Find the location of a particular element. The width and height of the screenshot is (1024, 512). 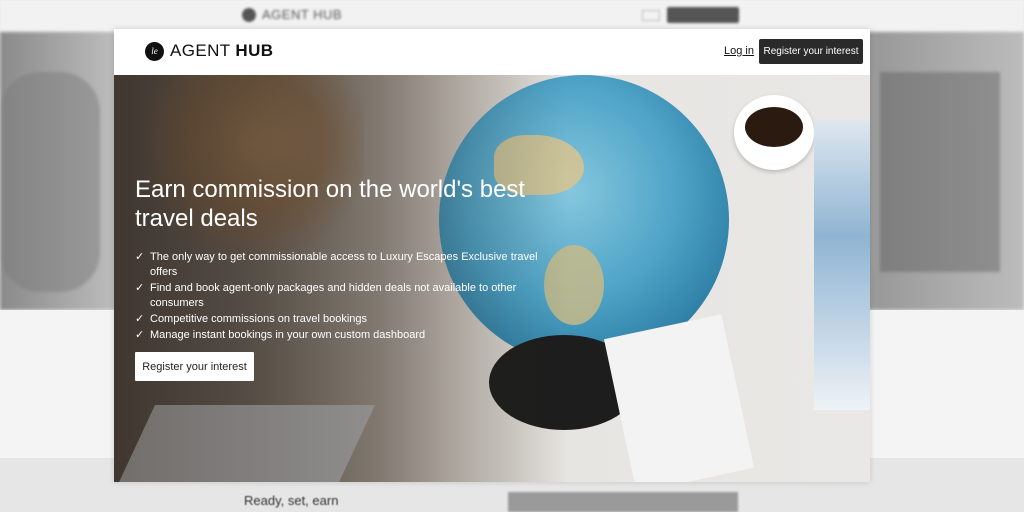

logo-text-bold: HUB is located at coordinates (254, 50).